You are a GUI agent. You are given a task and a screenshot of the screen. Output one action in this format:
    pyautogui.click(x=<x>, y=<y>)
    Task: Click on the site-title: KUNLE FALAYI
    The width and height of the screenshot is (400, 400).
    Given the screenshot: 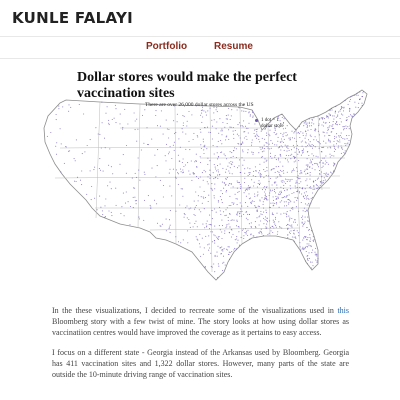 What is the action you would take?
    pyautogui.click(x=72, y=18)
    